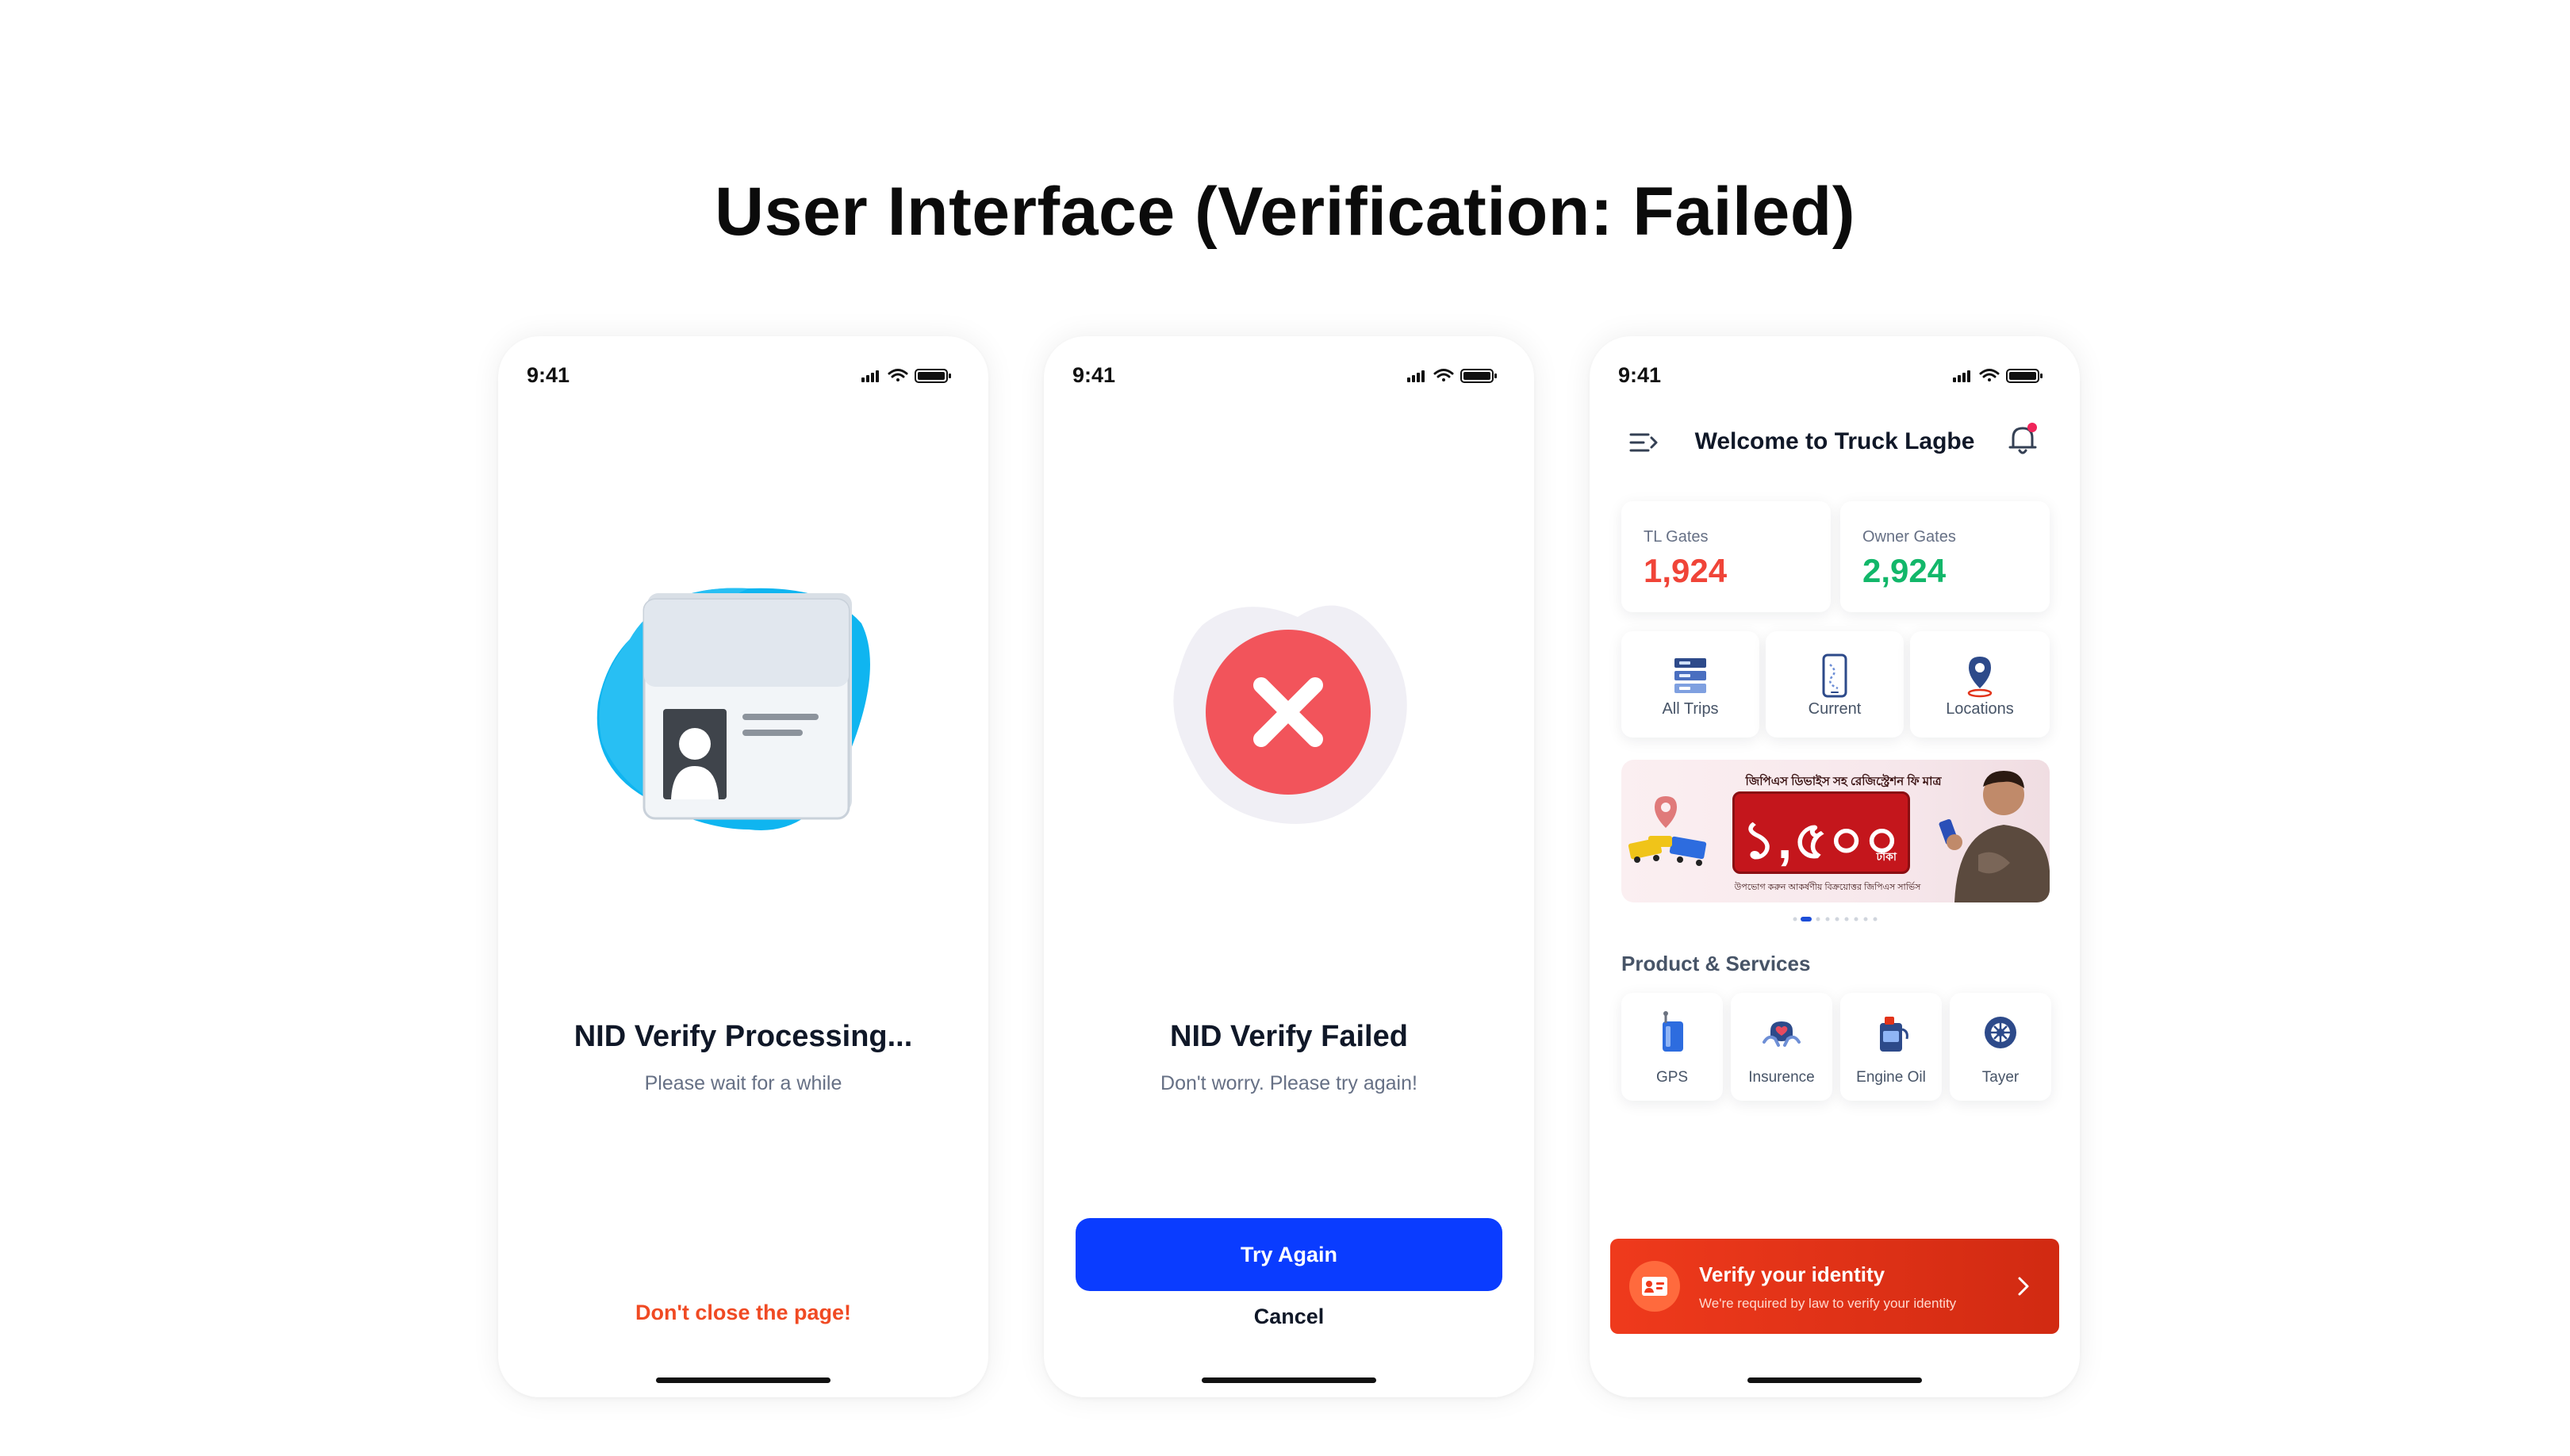 This screenshot has height=1456, width=2570. I want to click on service-label: GPS, so click(1672, 1077).